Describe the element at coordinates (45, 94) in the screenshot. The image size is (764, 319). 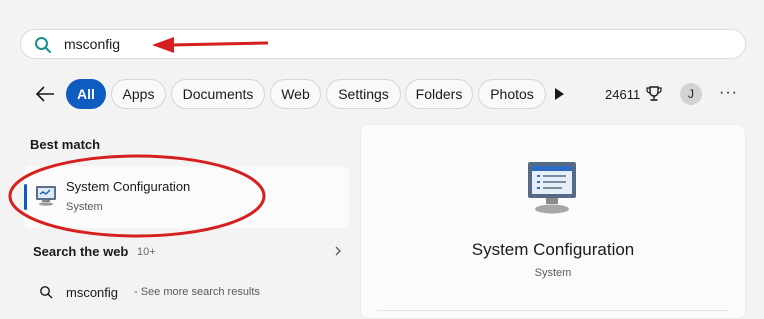
I see `back-arrow-icon` at that location.